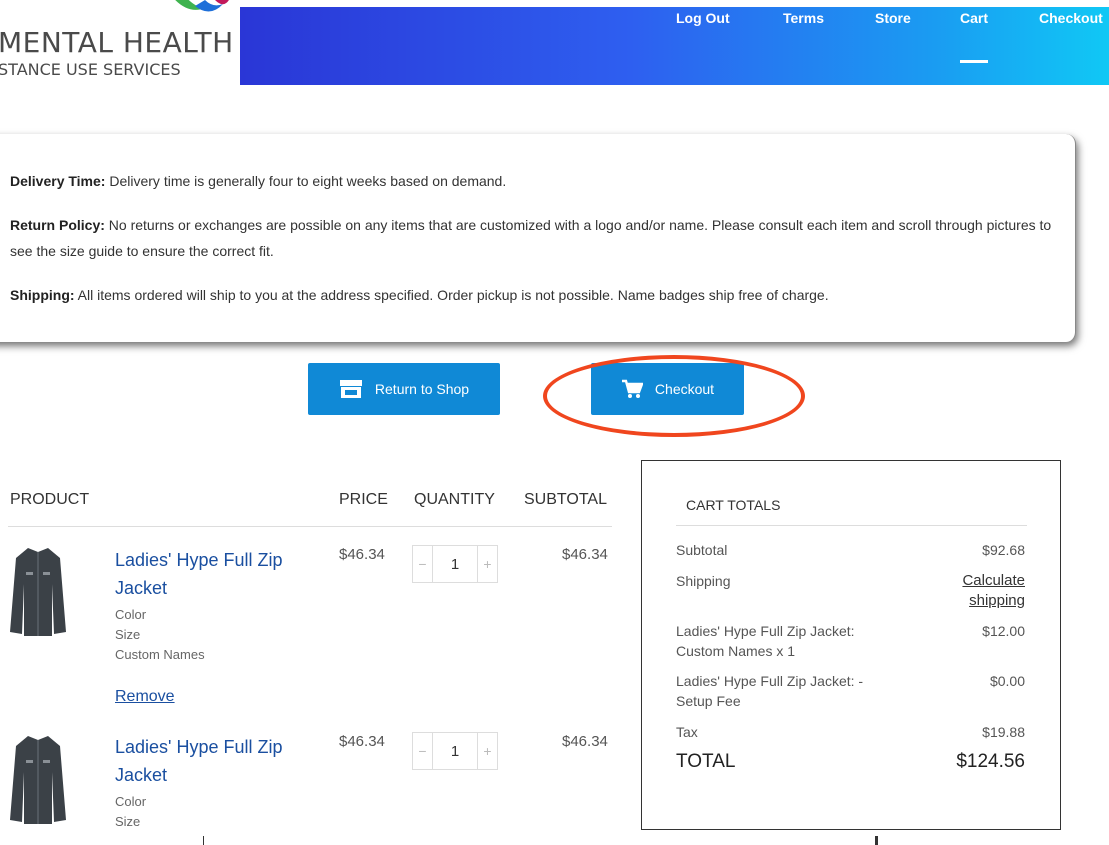 Image resolution: width=1109 pixels, height=845 pixels. I want to click on order-total-label: TOTAL, so click(706, 761).